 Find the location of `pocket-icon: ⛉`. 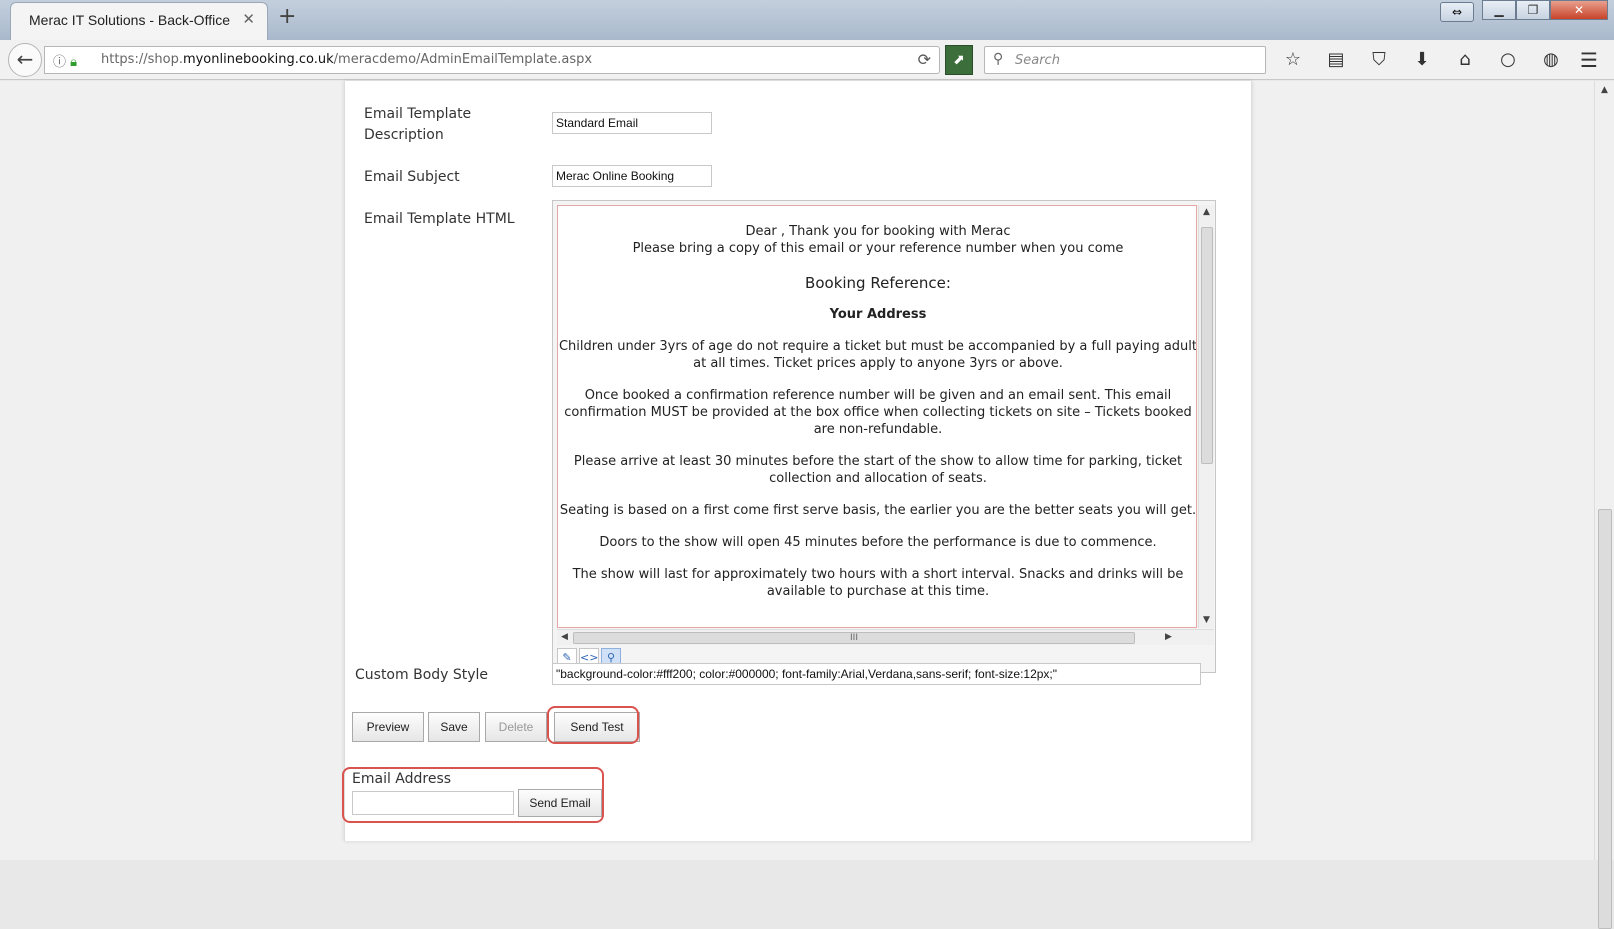

pocket-icon: ⛉ is located at coordinates (1379, 60).